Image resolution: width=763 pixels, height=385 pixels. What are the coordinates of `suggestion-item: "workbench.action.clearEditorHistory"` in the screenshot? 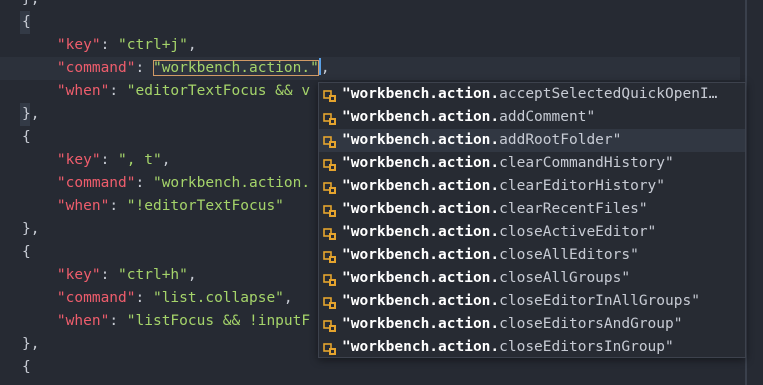 It's located at (532, 186).